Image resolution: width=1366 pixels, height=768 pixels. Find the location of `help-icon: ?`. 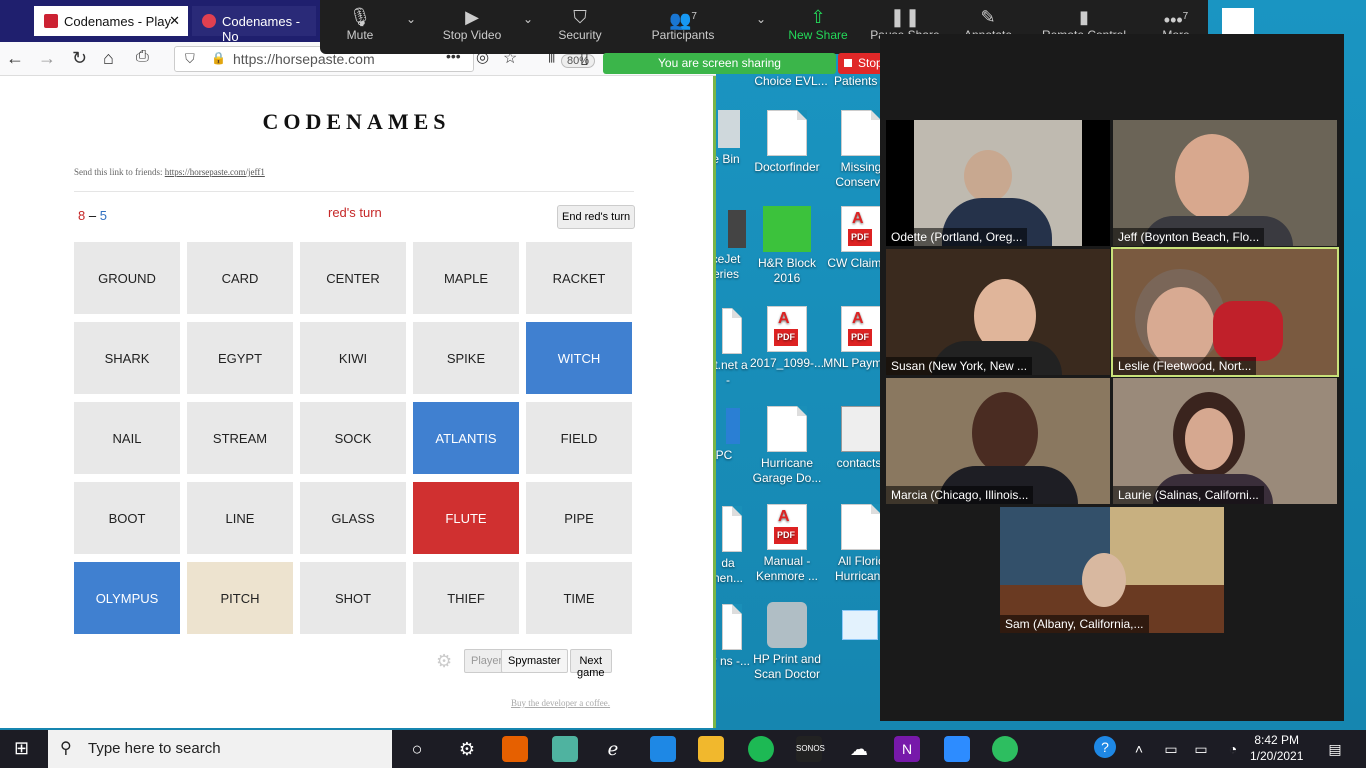

help-icon: ? is located at coordinates (1105, 747).